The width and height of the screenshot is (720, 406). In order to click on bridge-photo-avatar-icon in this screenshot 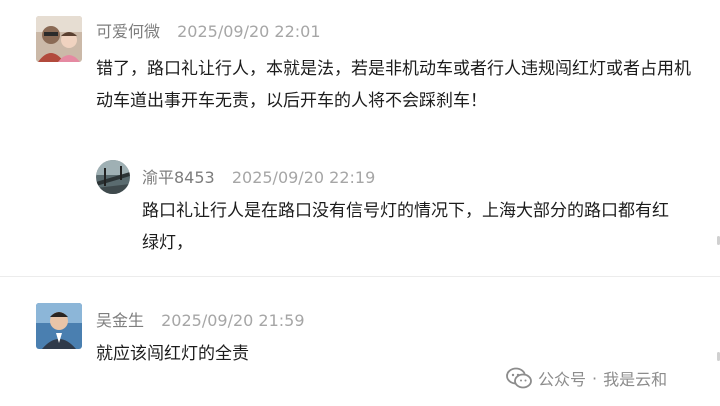, I will do `click(113, 177)`.